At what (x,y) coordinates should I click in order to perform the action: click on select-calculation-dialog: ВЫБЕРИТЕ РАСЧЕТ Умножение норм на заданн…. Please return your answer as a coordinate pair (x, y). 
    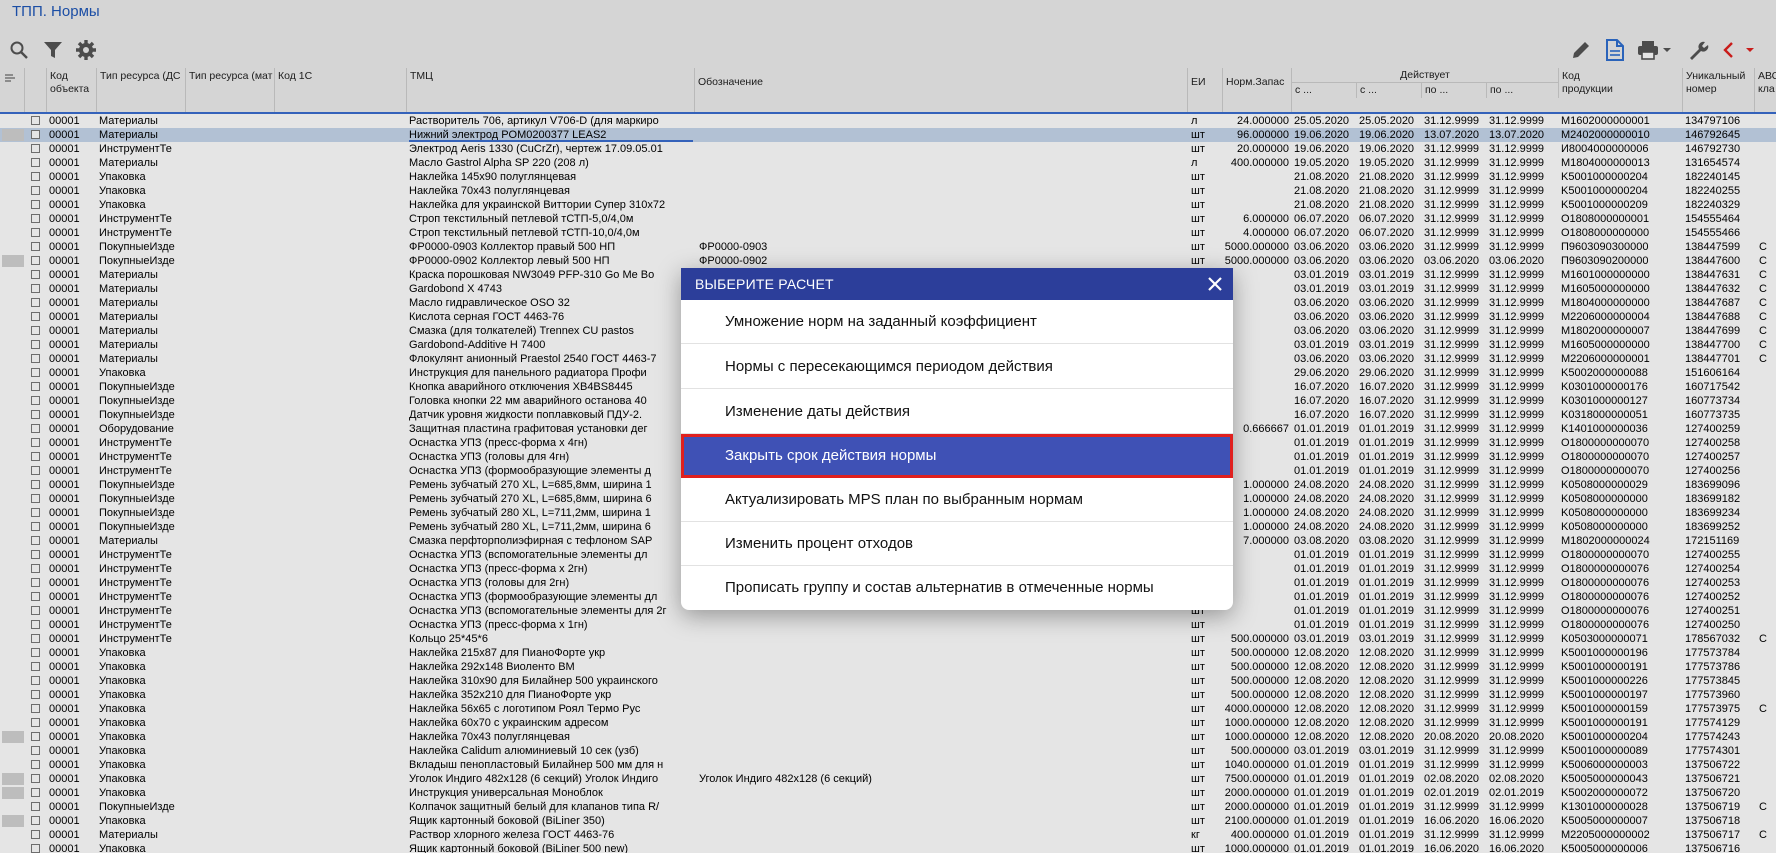
    Looking at the image, I should click on (957, 439).